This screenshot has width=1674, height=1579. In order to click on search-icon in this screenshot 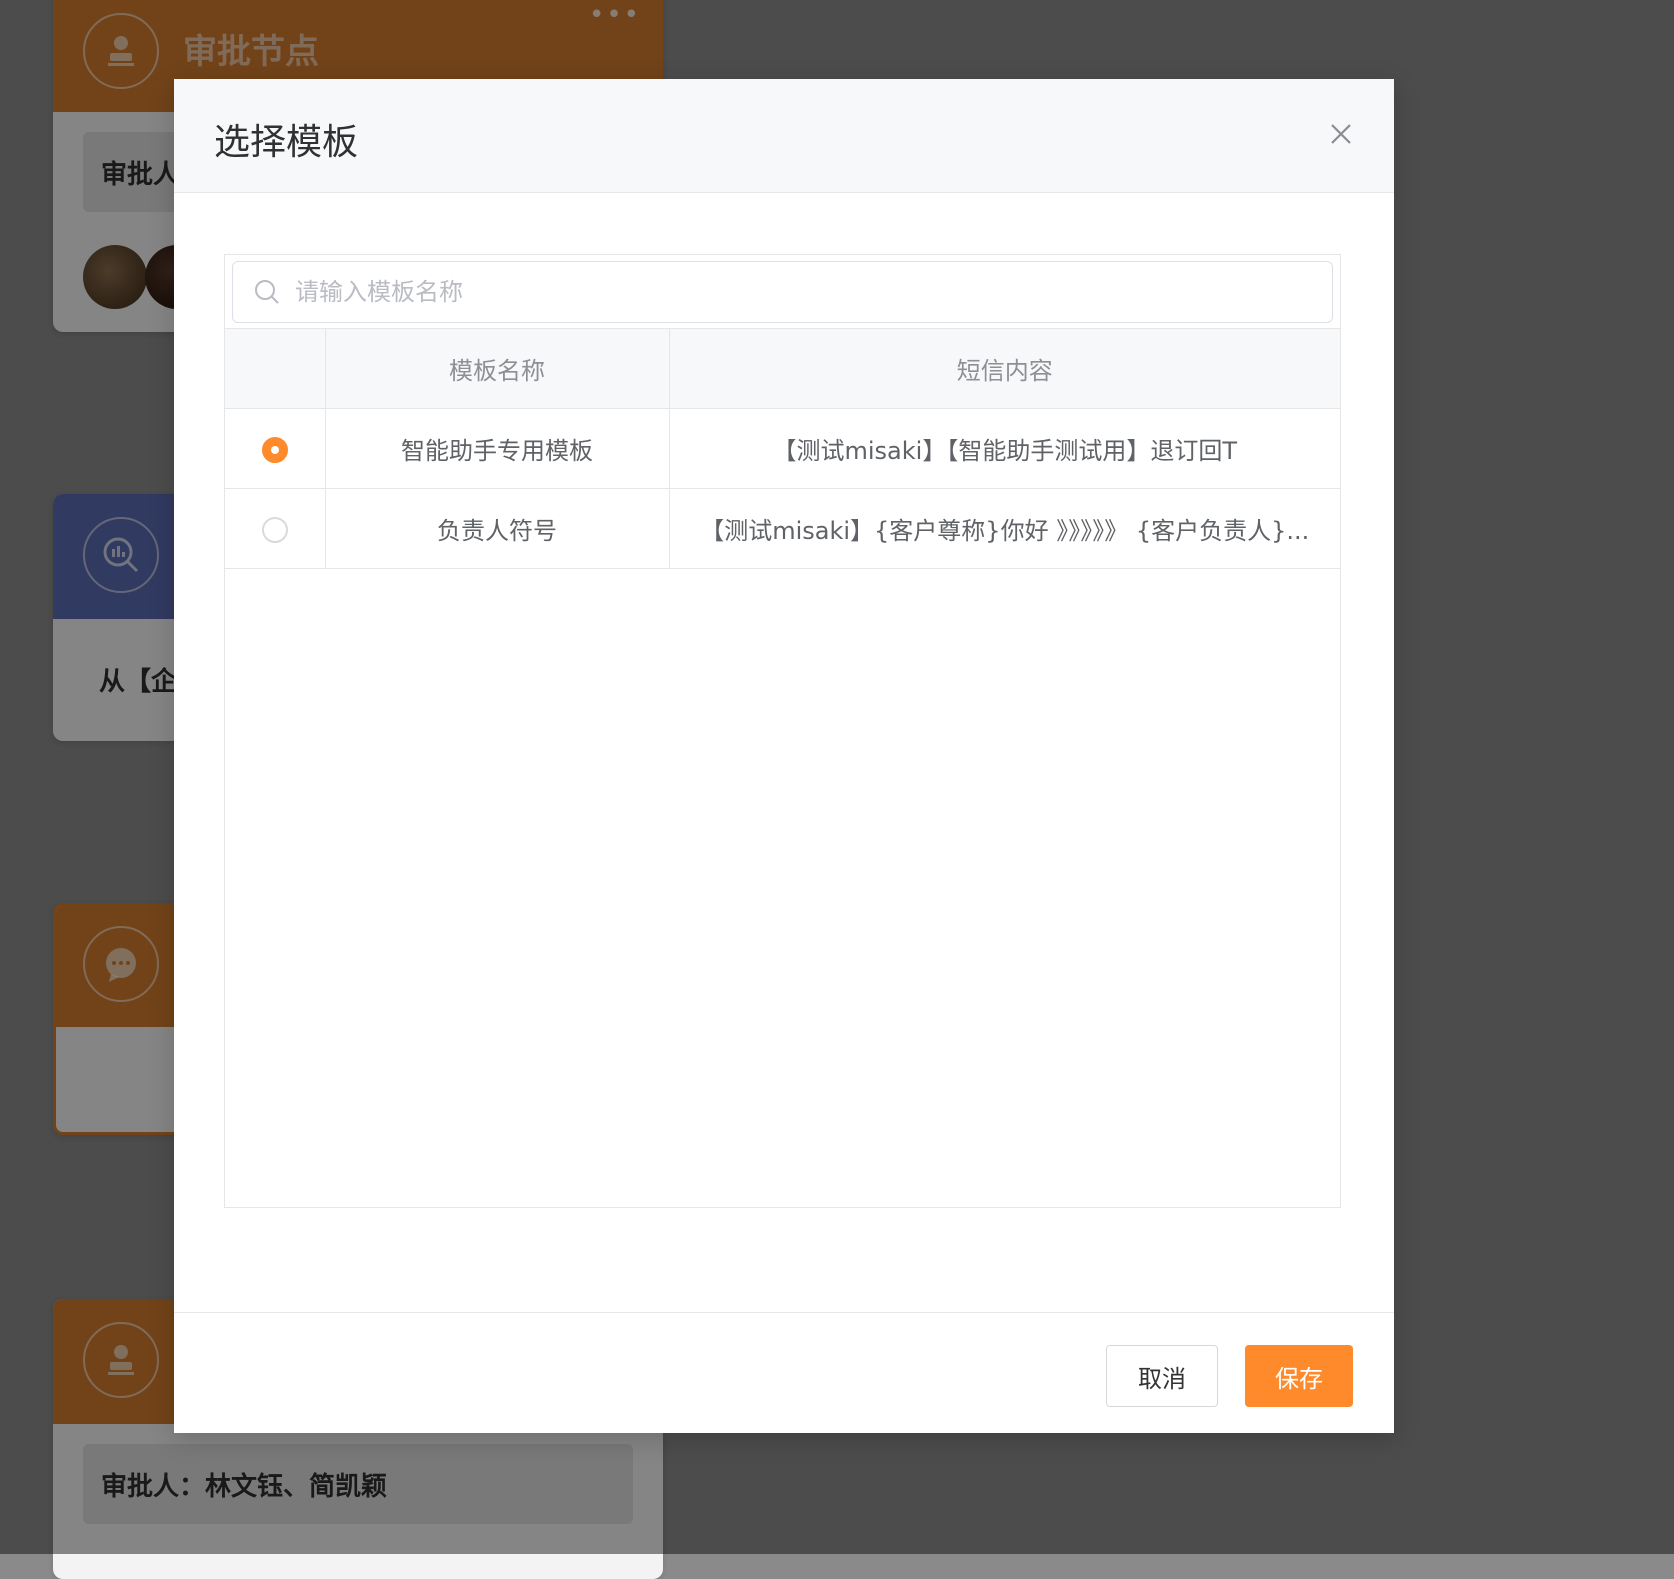, I will do `click(267, 292)`.